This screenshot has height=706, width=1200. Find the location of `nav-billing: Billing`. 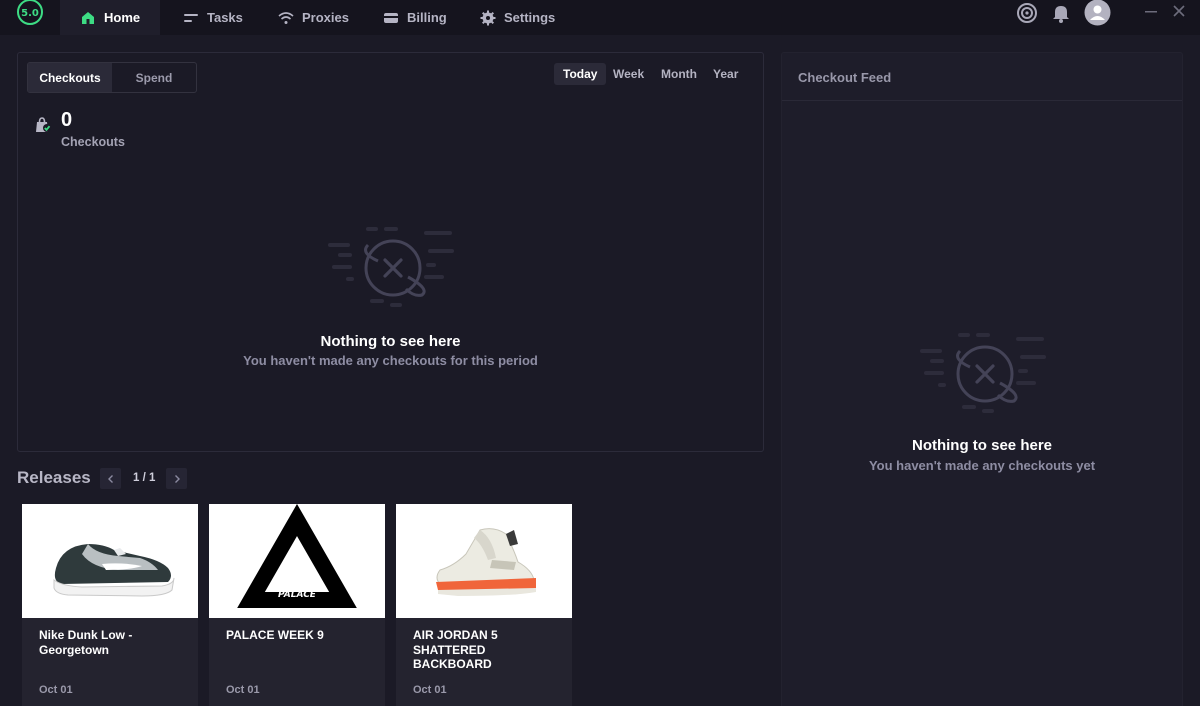

nav-billing: Billing is located at coordinates (415, 17).